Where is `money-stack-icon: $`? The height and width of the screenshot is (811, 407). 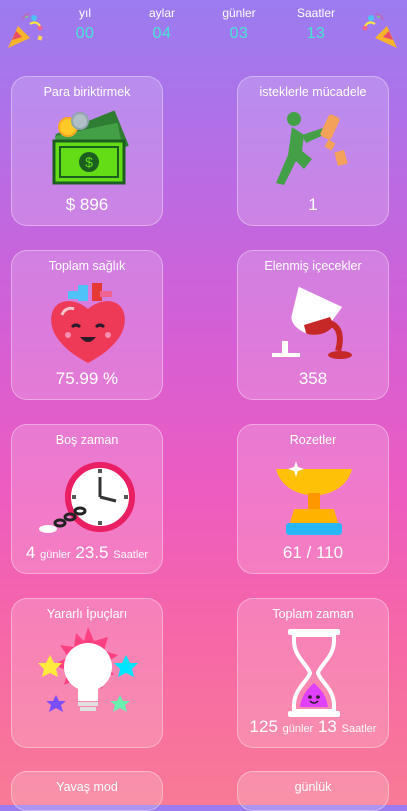
money-stack-icon: $ is located at coordinates (90, 147).